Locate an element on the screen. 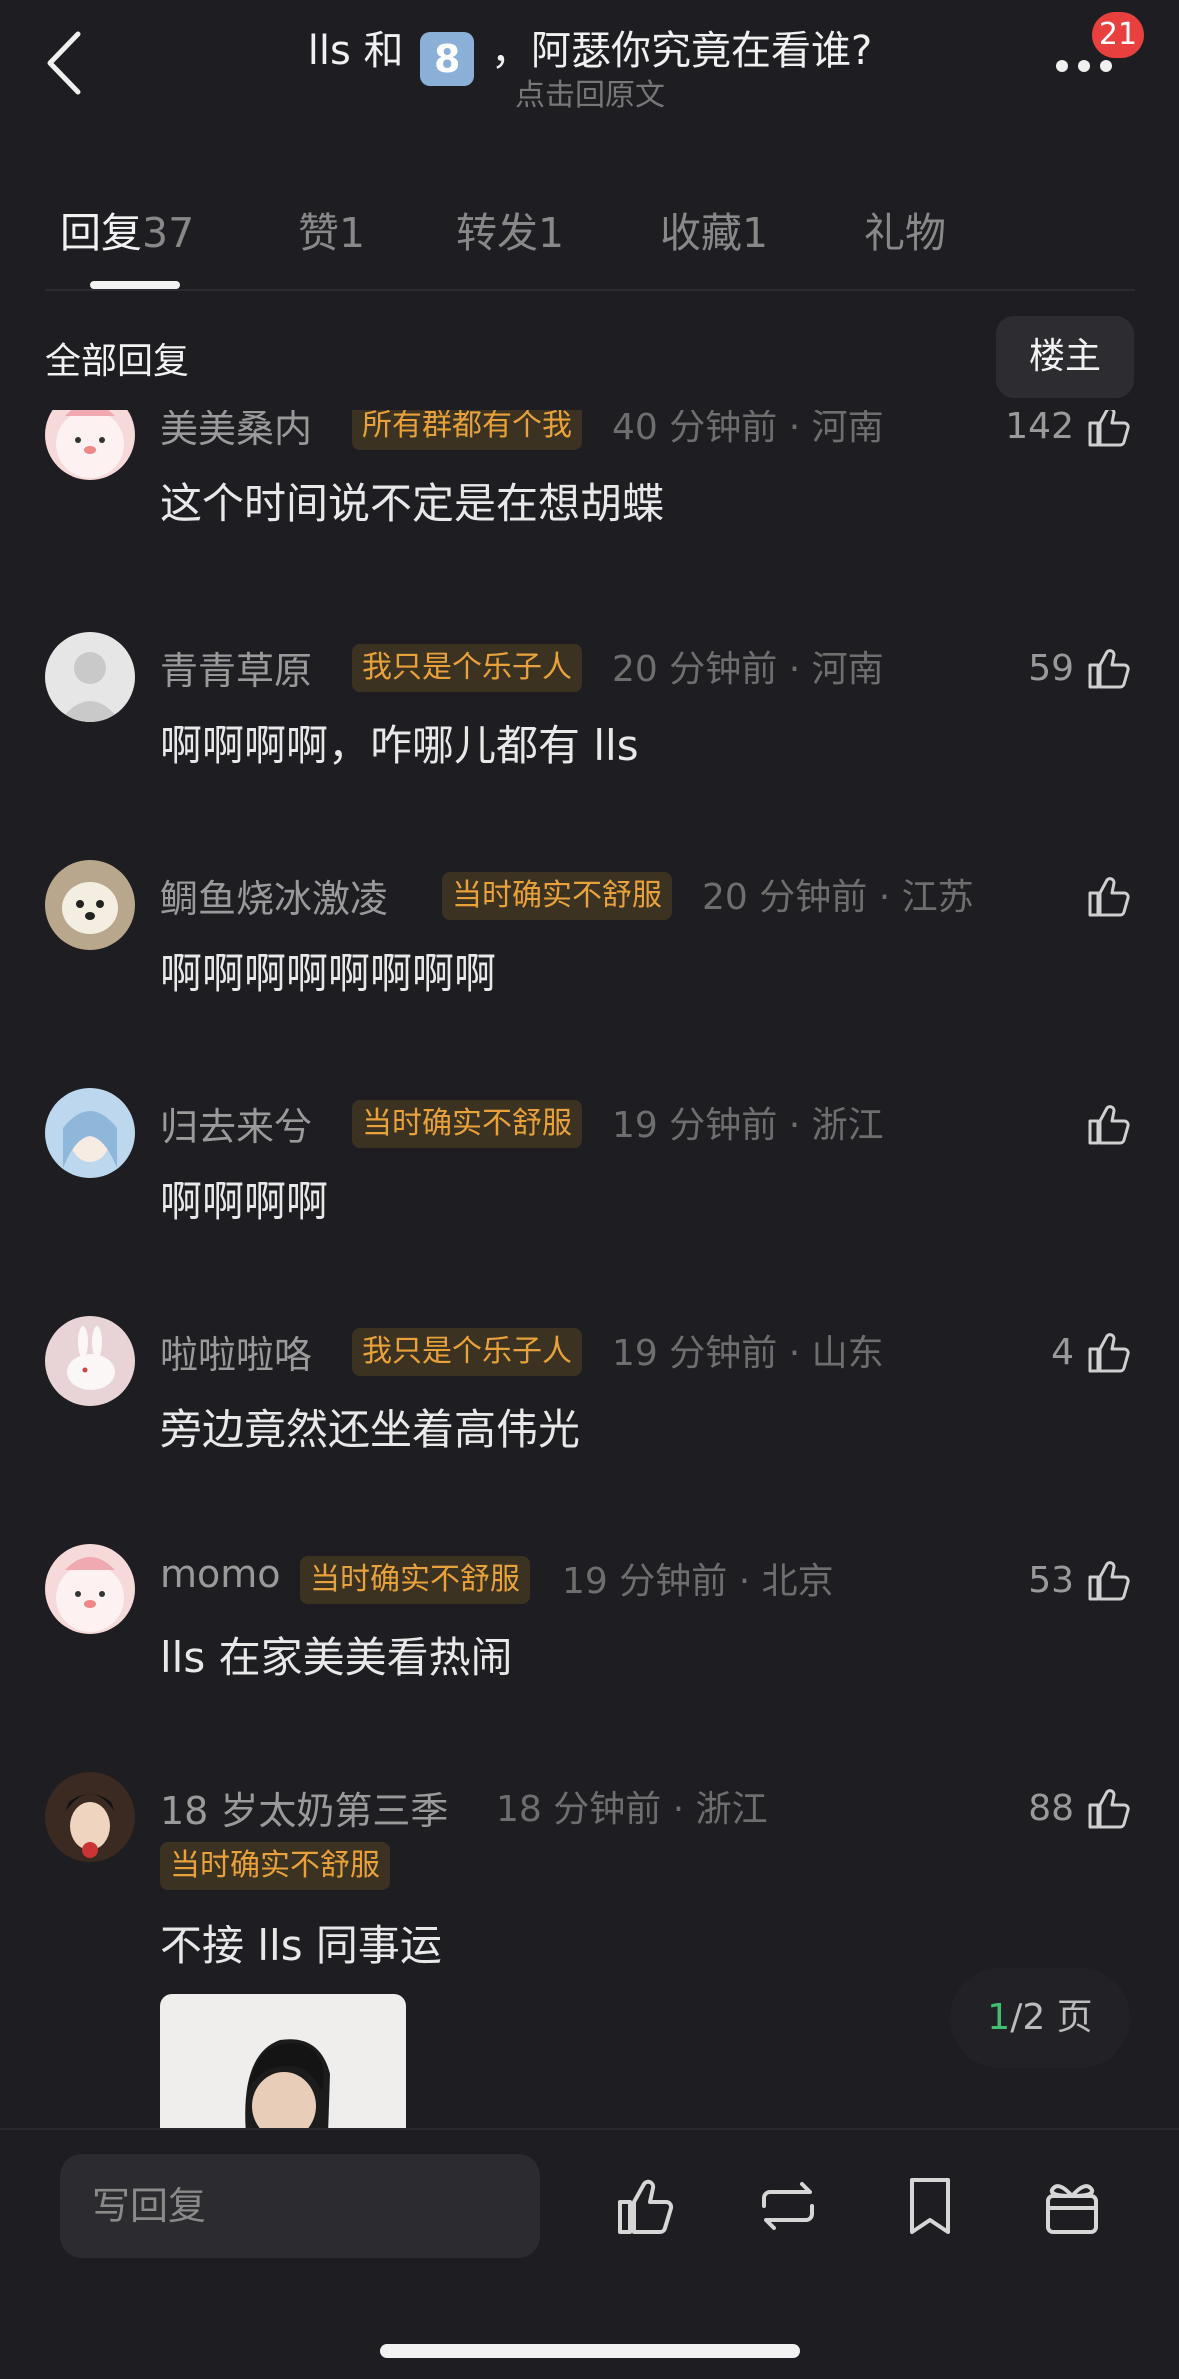  tab-count: 37 is located at coordinates (168, 233).